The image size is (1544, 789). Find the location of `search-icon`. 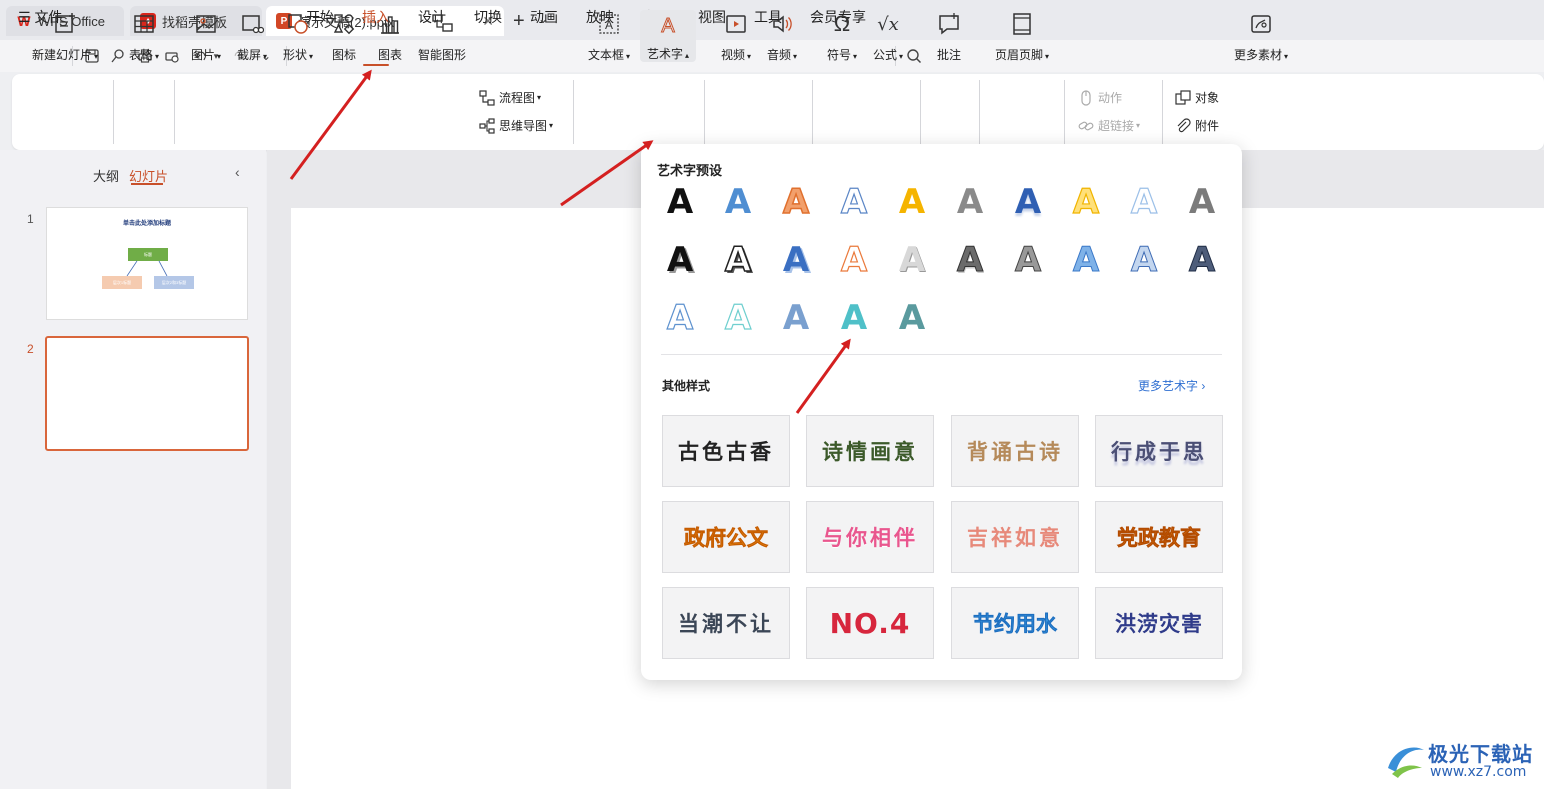

search-icon is located at coordinates (914, 56).